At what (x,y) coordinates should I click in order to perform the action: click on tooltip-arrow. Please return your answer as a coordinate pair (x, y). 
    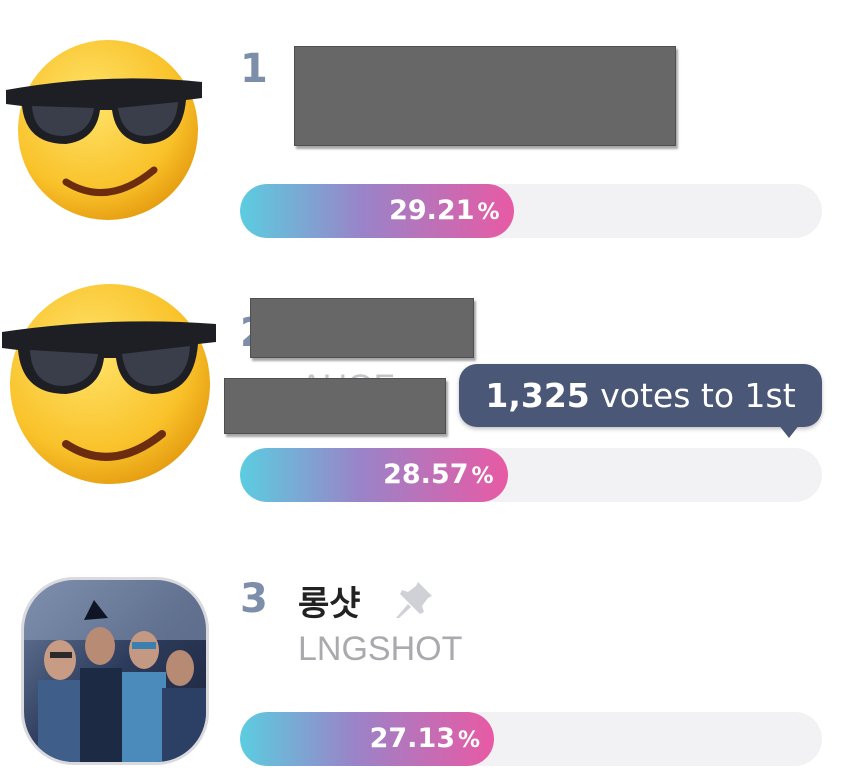
    Looking at the image, I should click on (789, 431).